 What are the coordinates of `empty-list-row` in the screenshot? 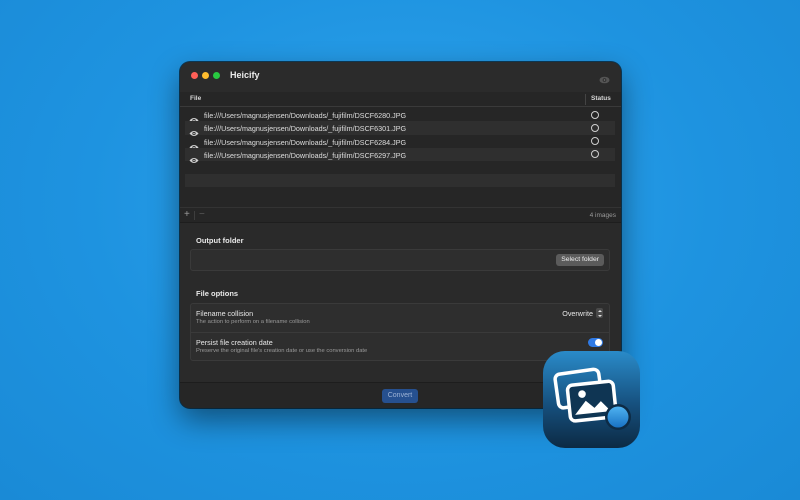 It's located at (400, 180).